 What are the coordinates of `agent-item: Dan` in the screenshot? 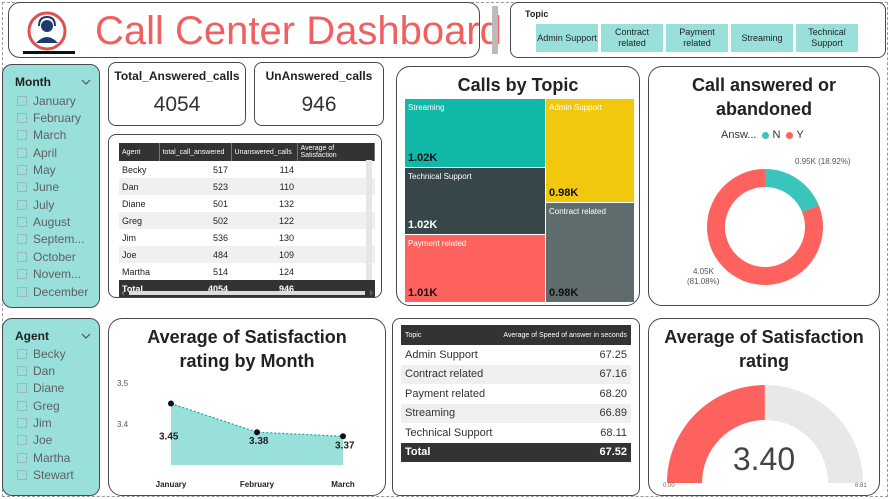 It's located at (36, 371).